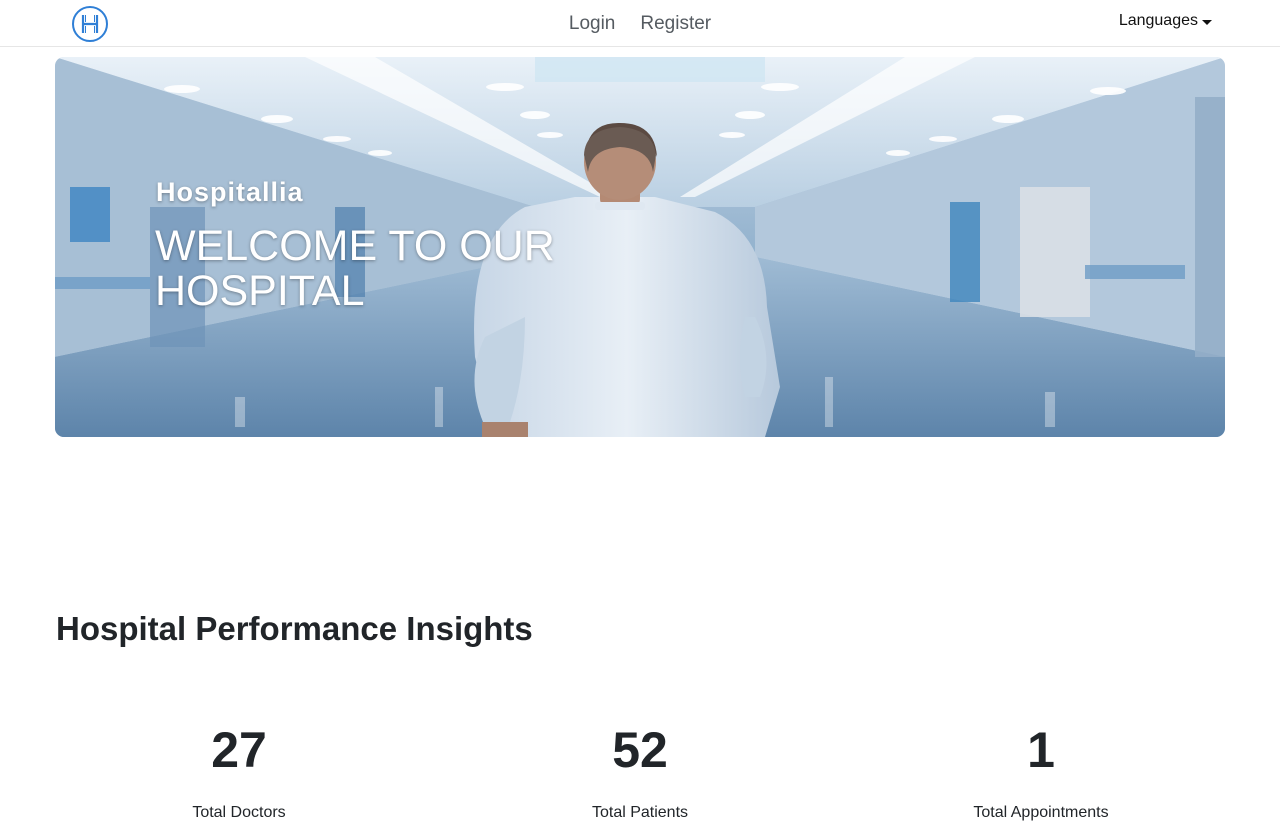  I want to click on languages-dropdown: Languages, so click(1165, 21).